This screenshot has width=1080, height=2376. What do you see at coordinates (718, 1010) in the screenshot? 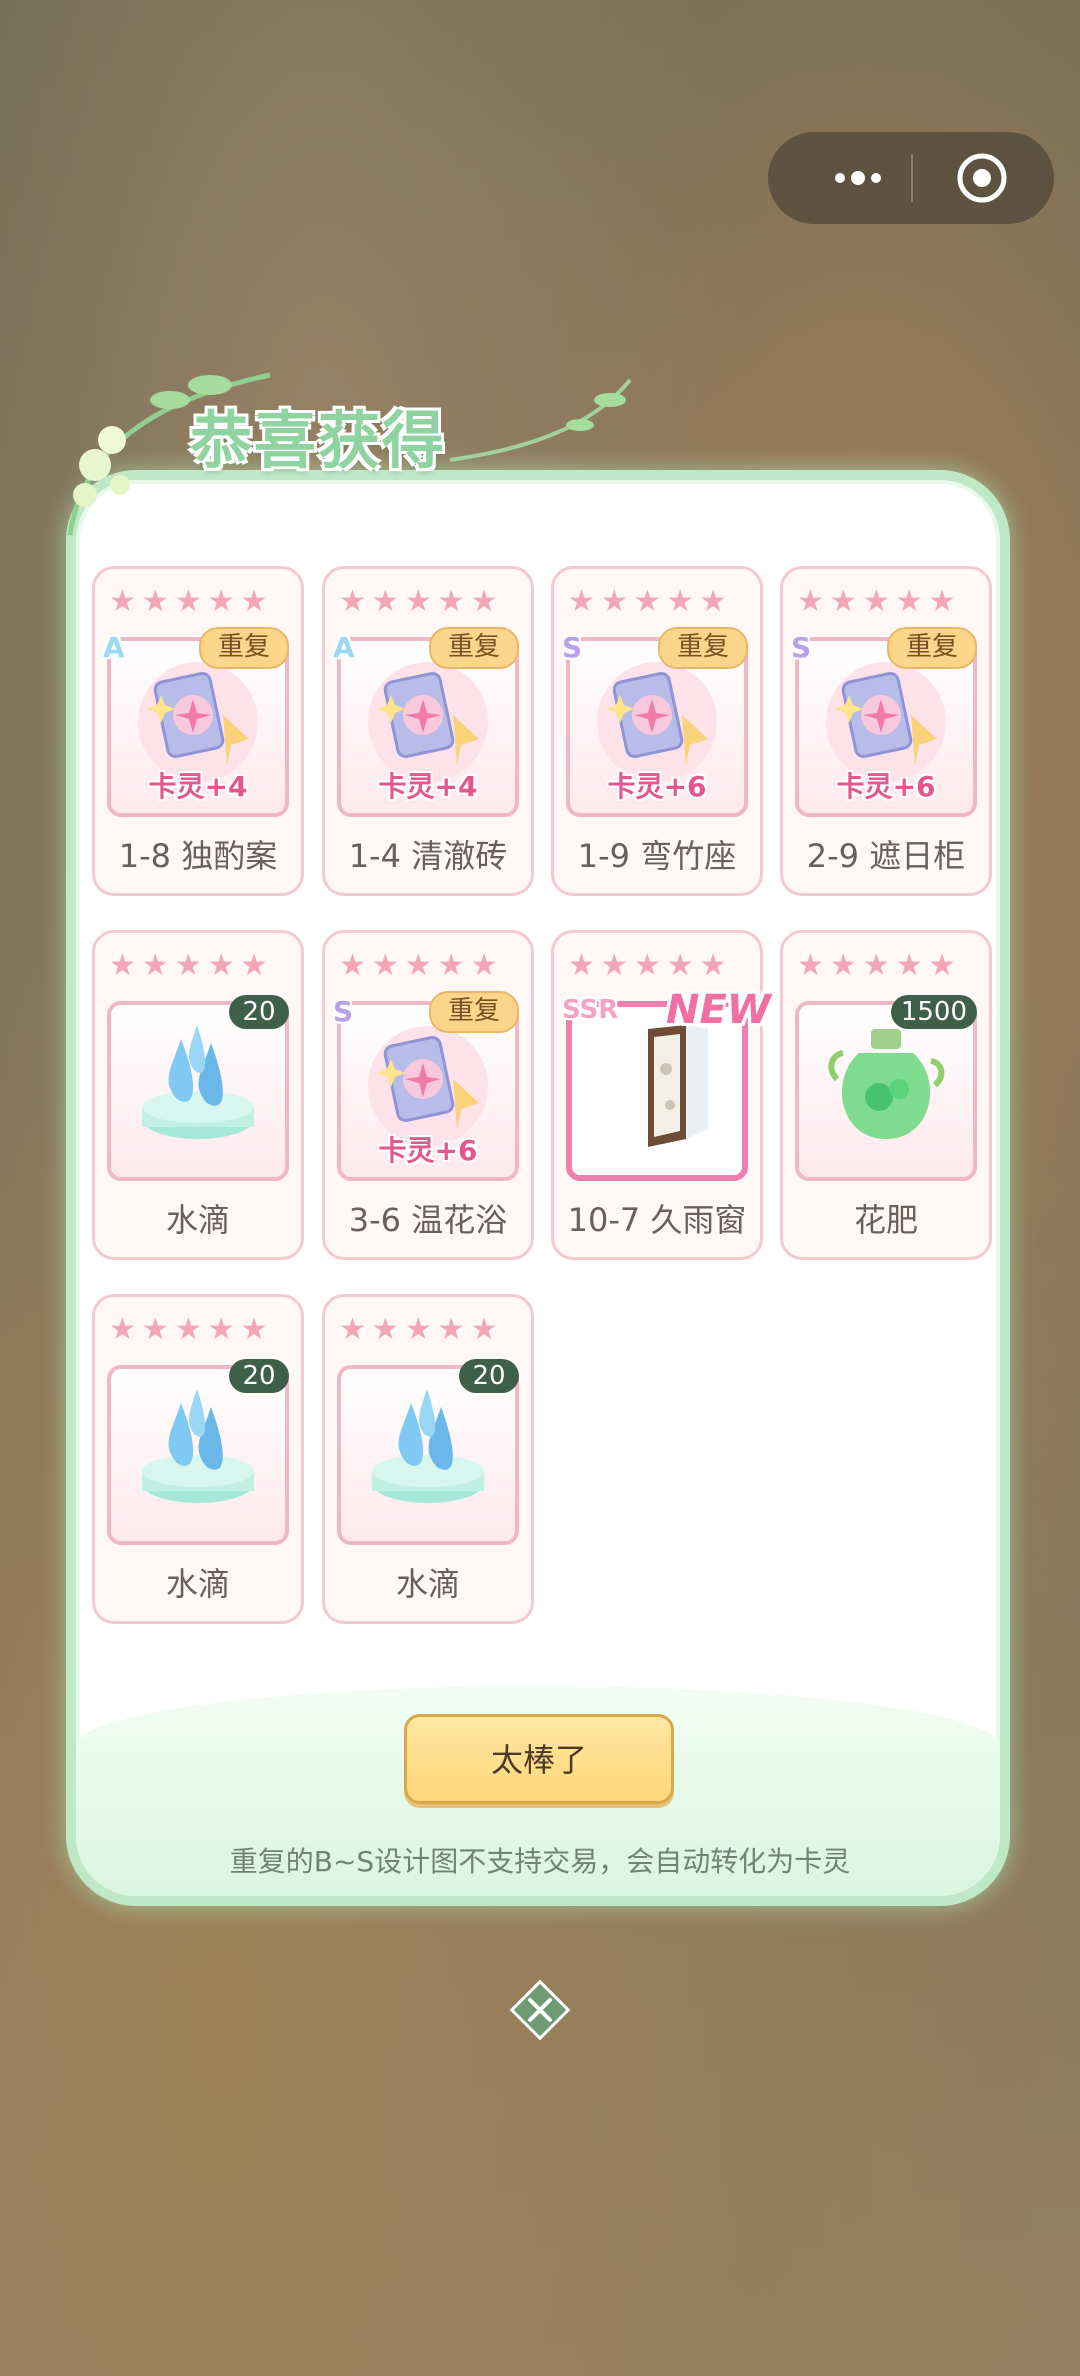
I see `new-tag: NEW` at bounding box center [718, 1010].